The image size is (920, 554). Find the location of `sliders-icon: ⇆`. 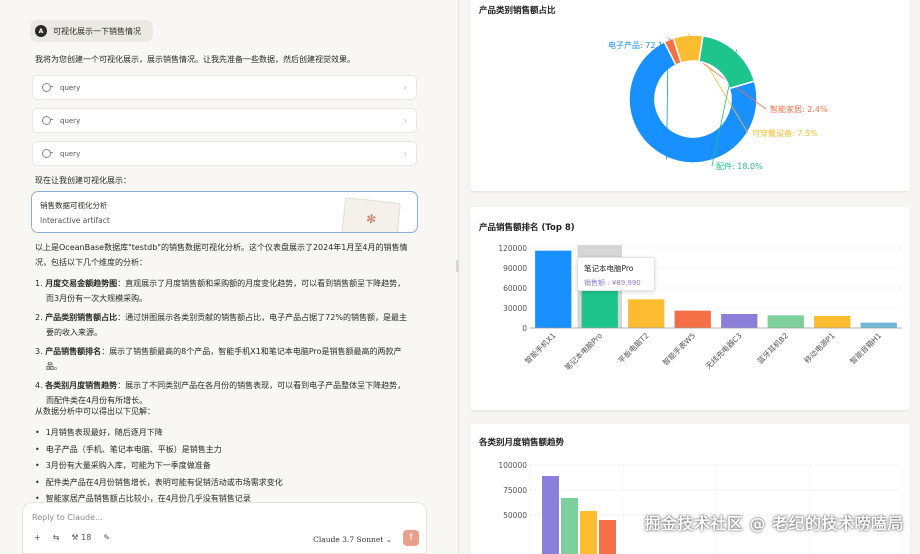

sliders-icon: ⇆ is located at coordinates (56, 537).